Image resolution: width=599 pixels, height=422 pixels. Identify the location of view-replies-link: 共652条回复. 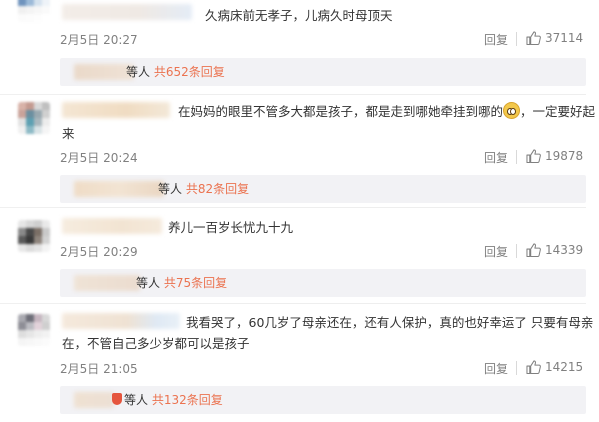
(189, 72).